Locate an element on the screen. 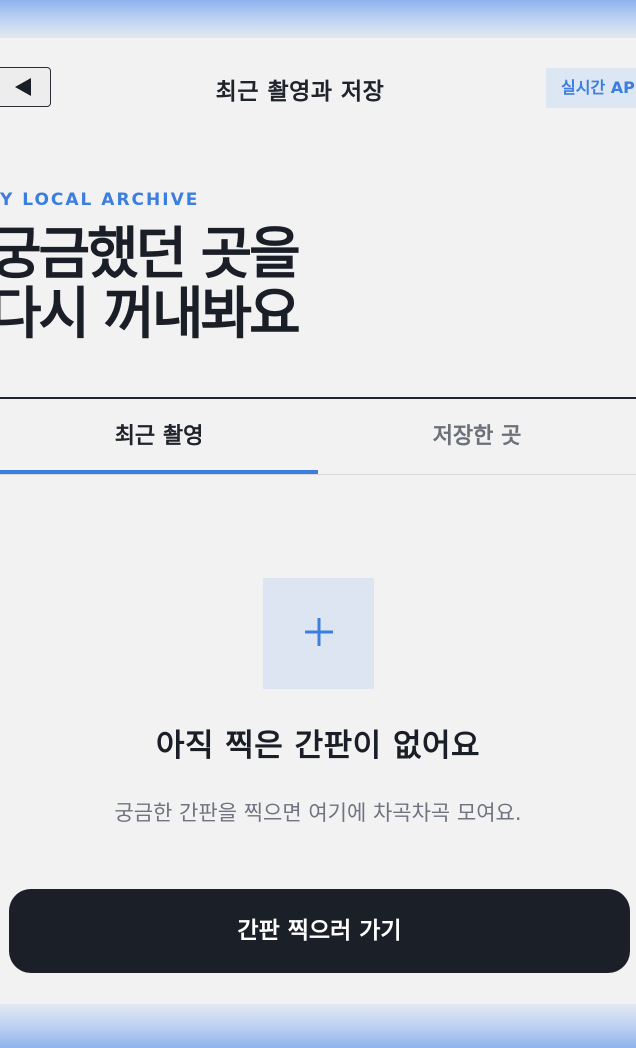 The image size is (636, 1048). empty-state-description: 궁금한 간판을 찍으면 여기에 차곡차곡 모여요. is located at coordinates (318, 813).